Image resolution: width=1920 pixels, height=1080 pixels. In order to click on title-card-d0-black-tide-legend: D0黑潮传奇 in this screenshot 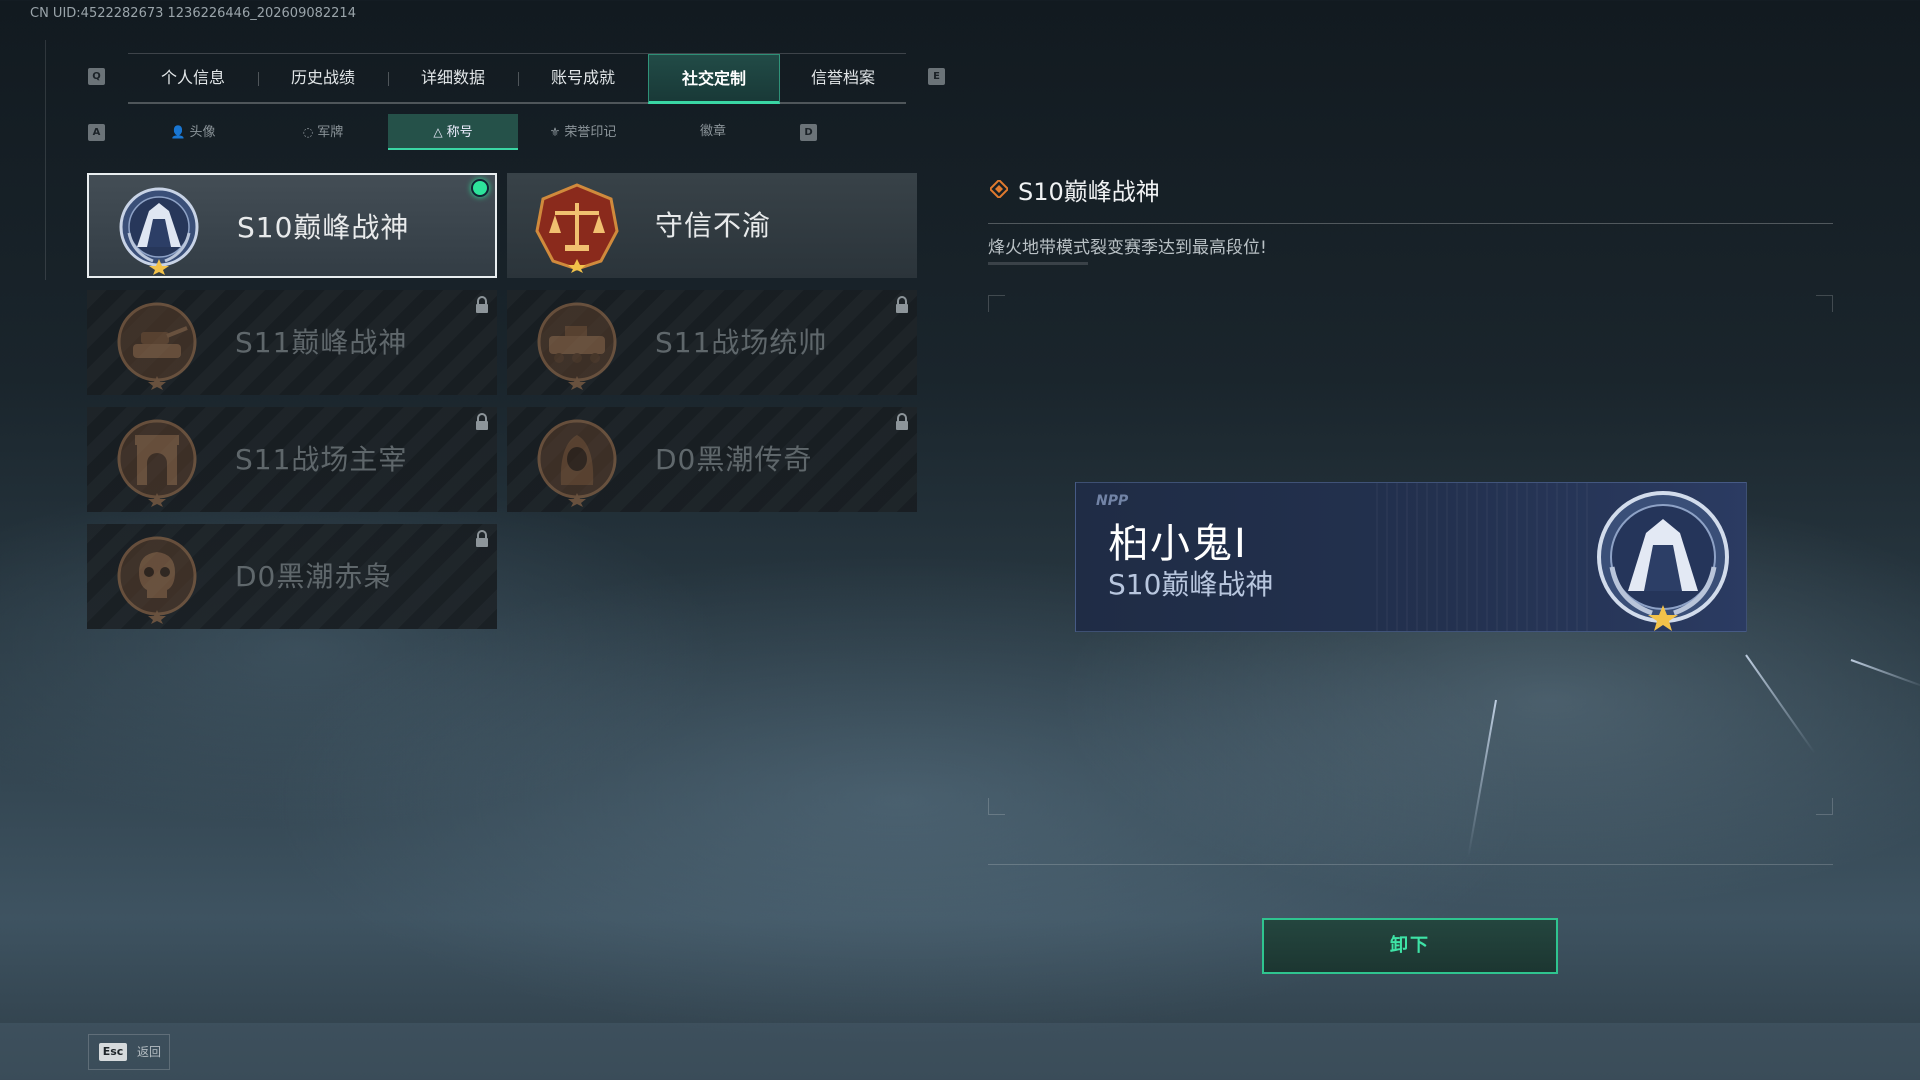, I will do `click(712, 459)`.